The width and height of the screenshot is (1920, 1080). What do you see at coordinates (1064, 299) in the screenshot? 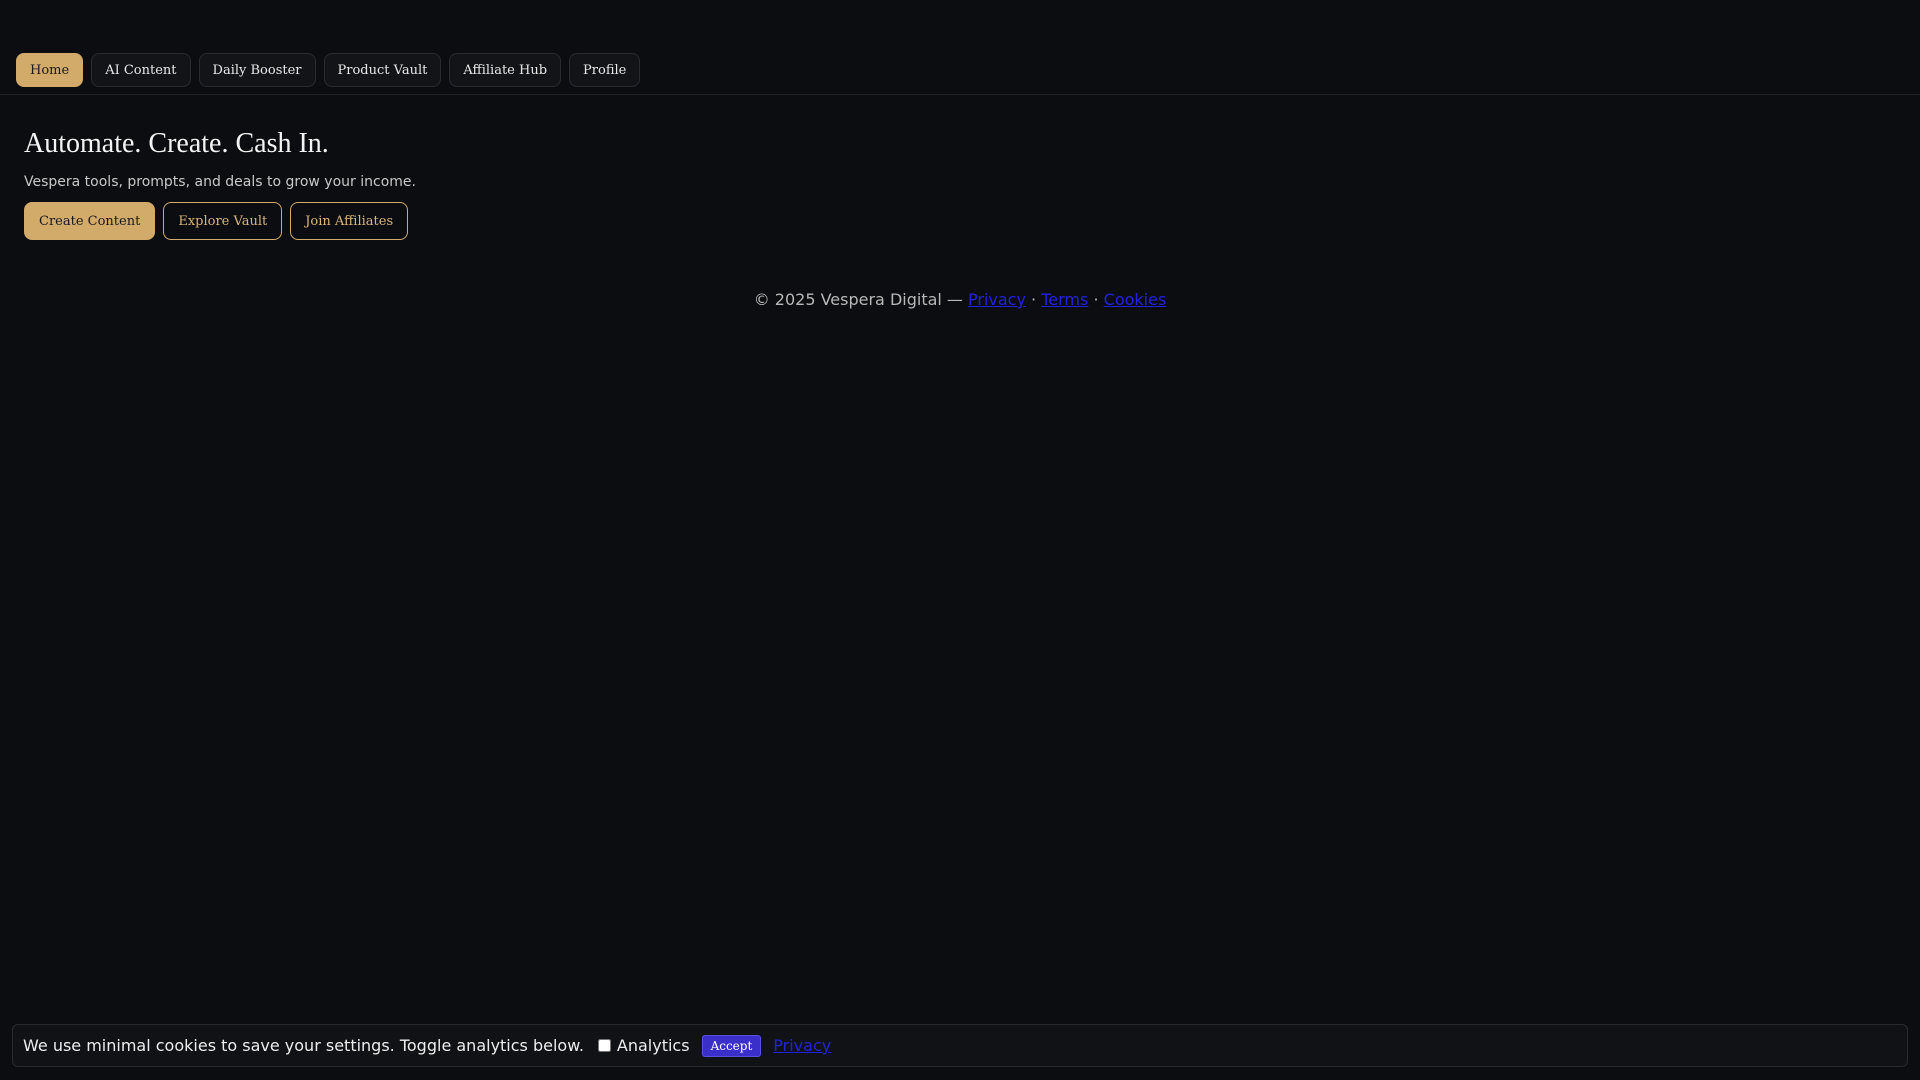
I see `footer-terms-link: Terms` at bounding box center [1064, 299].